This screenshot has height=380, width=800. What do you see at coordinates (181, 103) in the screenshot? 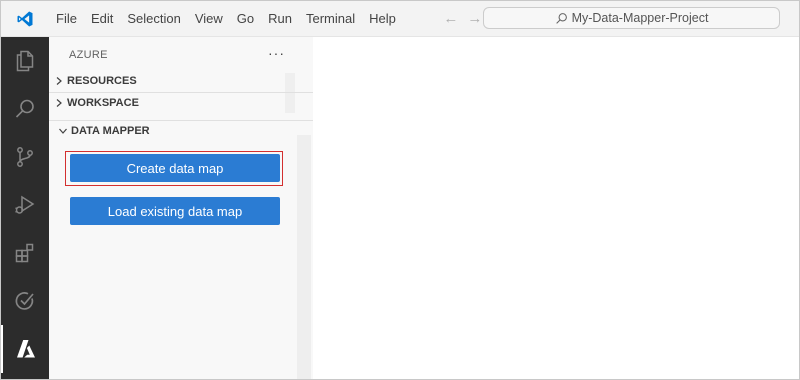
I see `section-workspace: WORKSPACE` at bounding box center [181, 103].